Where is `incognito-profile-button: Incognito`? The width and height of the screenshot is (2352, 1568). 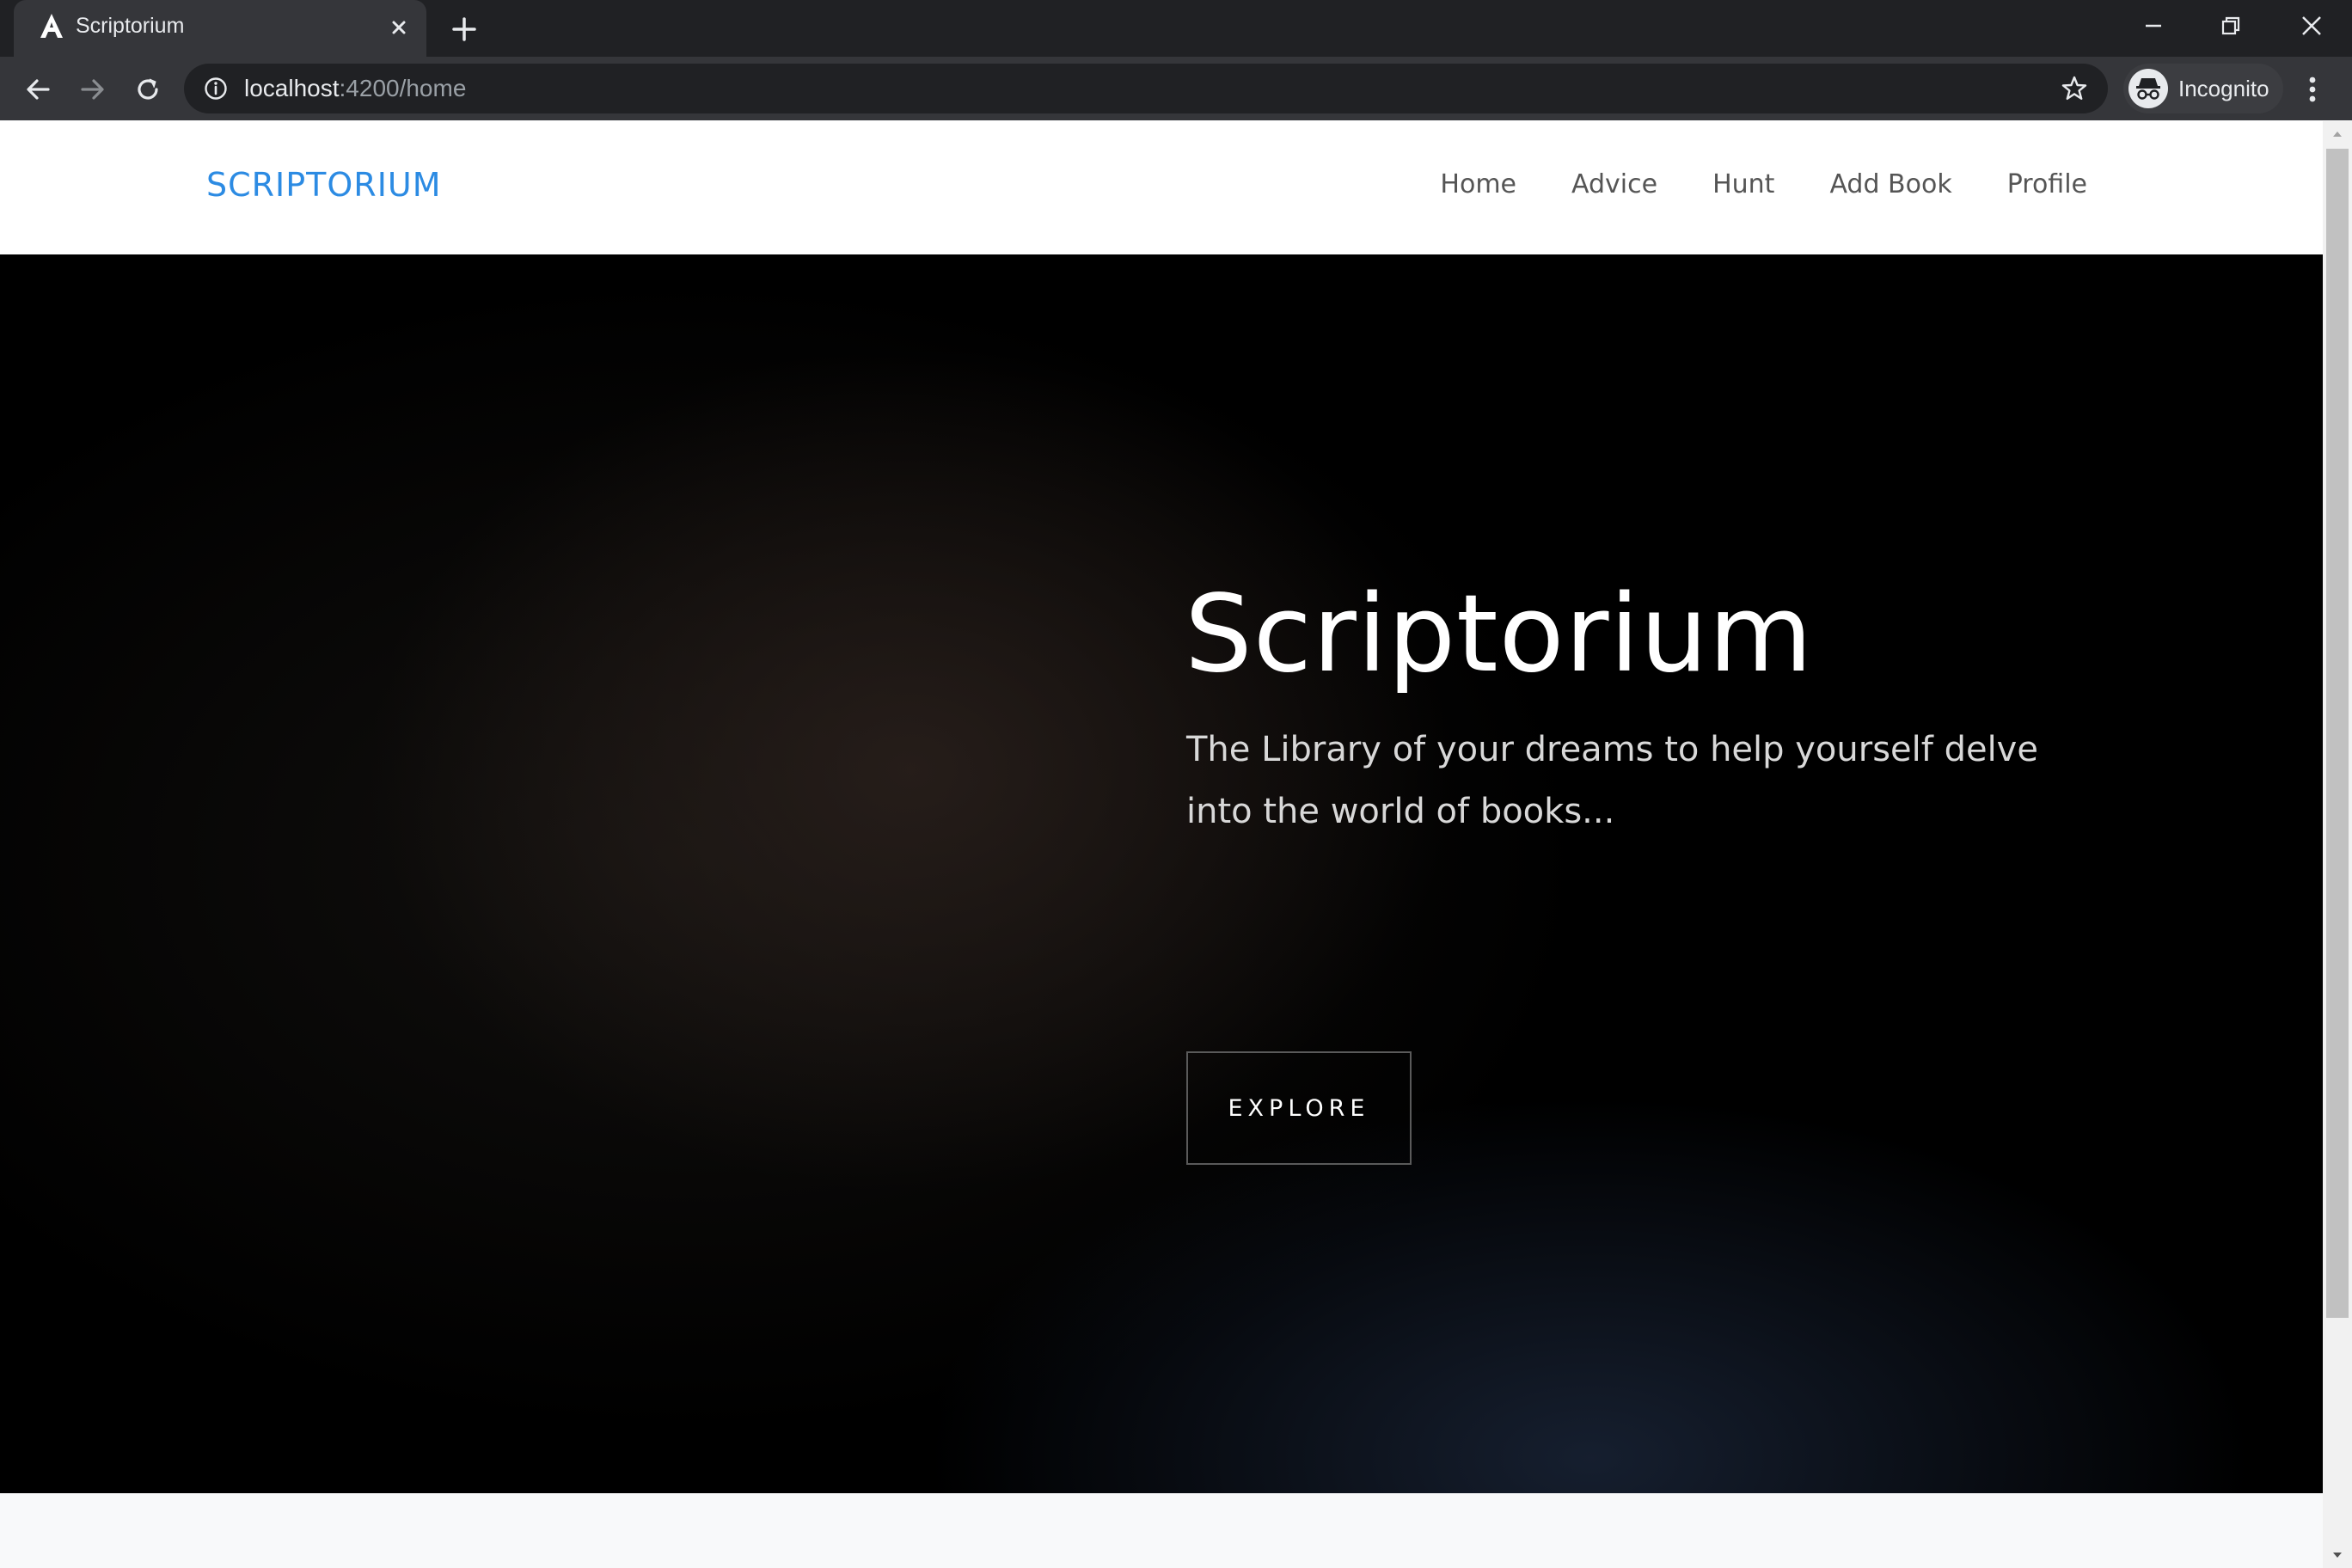
incognito-profile-button: Incognito is located at coordinates (2203, 88).